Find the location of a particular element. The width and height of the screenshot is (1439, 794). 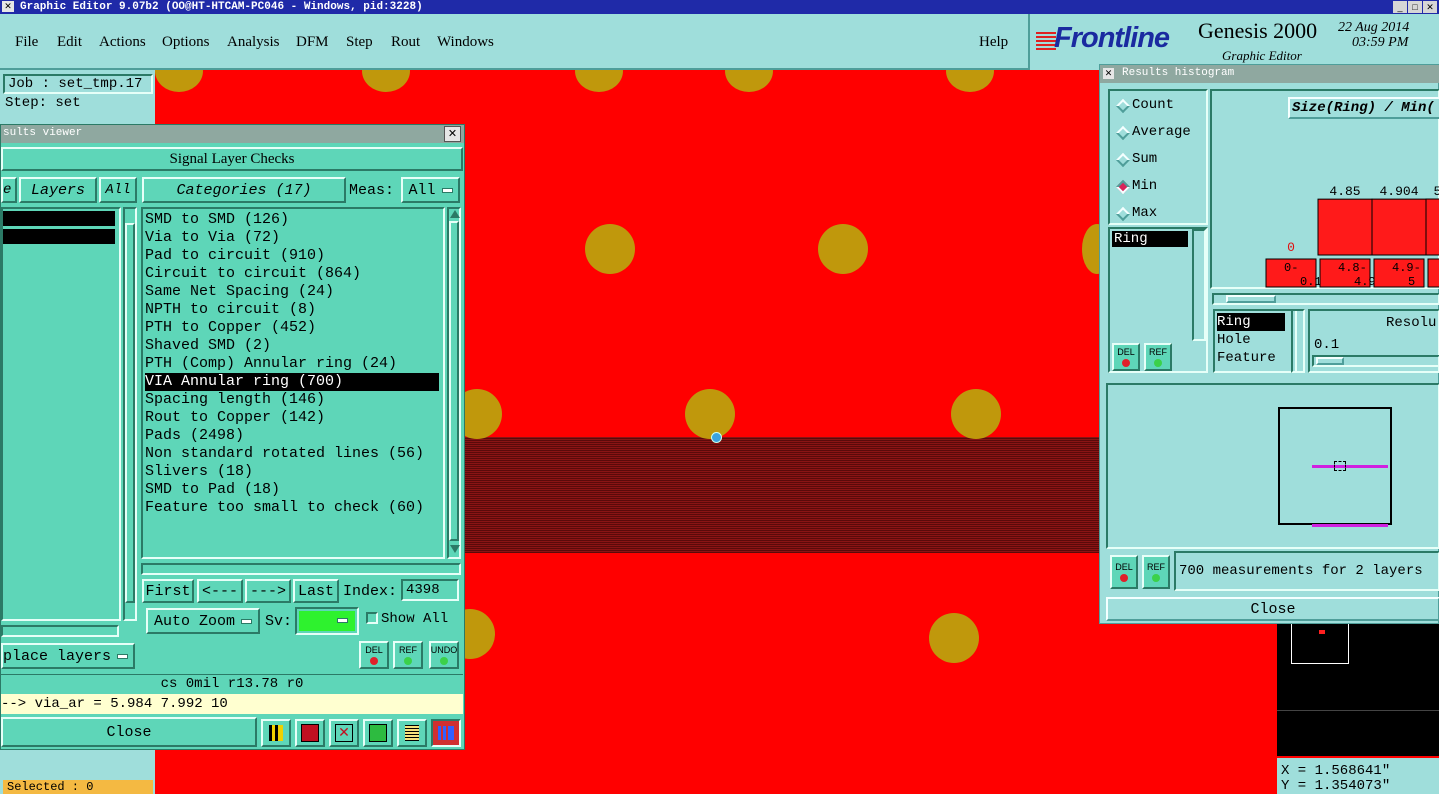

menu-help: Help is located at coordinates (993, 42).